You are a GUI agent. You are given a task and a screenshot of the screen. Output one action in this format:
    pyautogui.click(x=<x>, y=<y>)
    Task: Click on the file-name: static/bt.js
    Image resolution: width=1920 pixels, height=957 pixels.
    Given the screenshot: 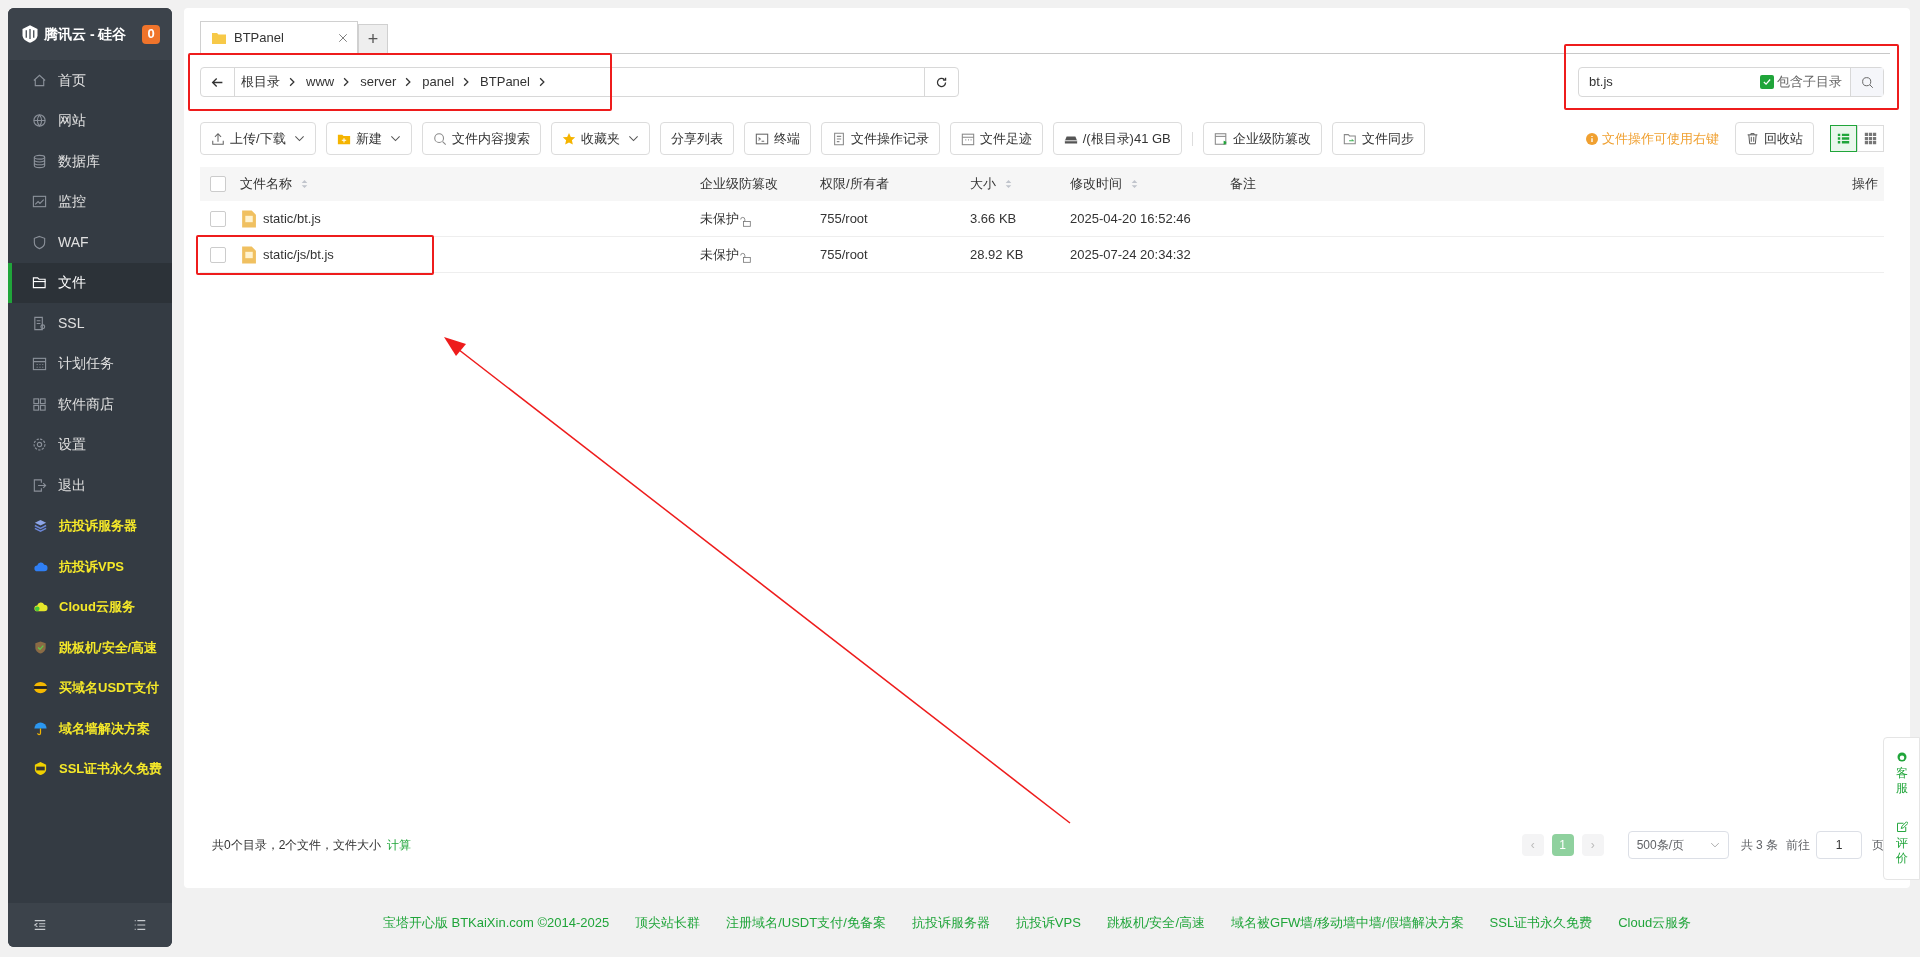 What is the action you would take?
    pyautogui.click(x=292, y=218)
    